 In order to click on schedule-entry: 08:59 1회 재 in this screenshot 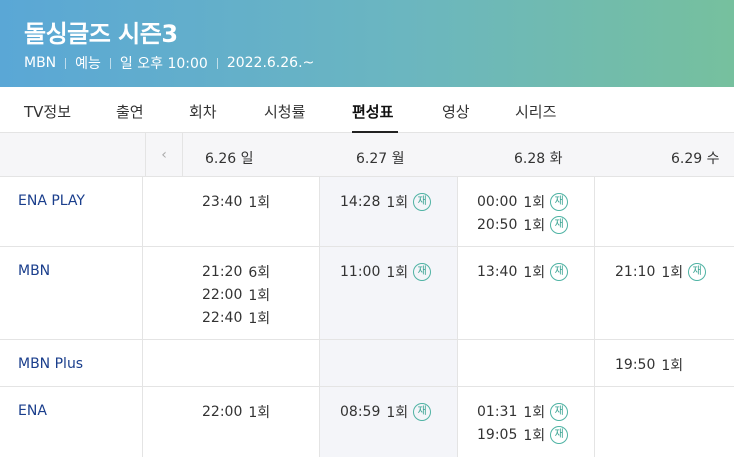, I will do `click(386, 412)`.